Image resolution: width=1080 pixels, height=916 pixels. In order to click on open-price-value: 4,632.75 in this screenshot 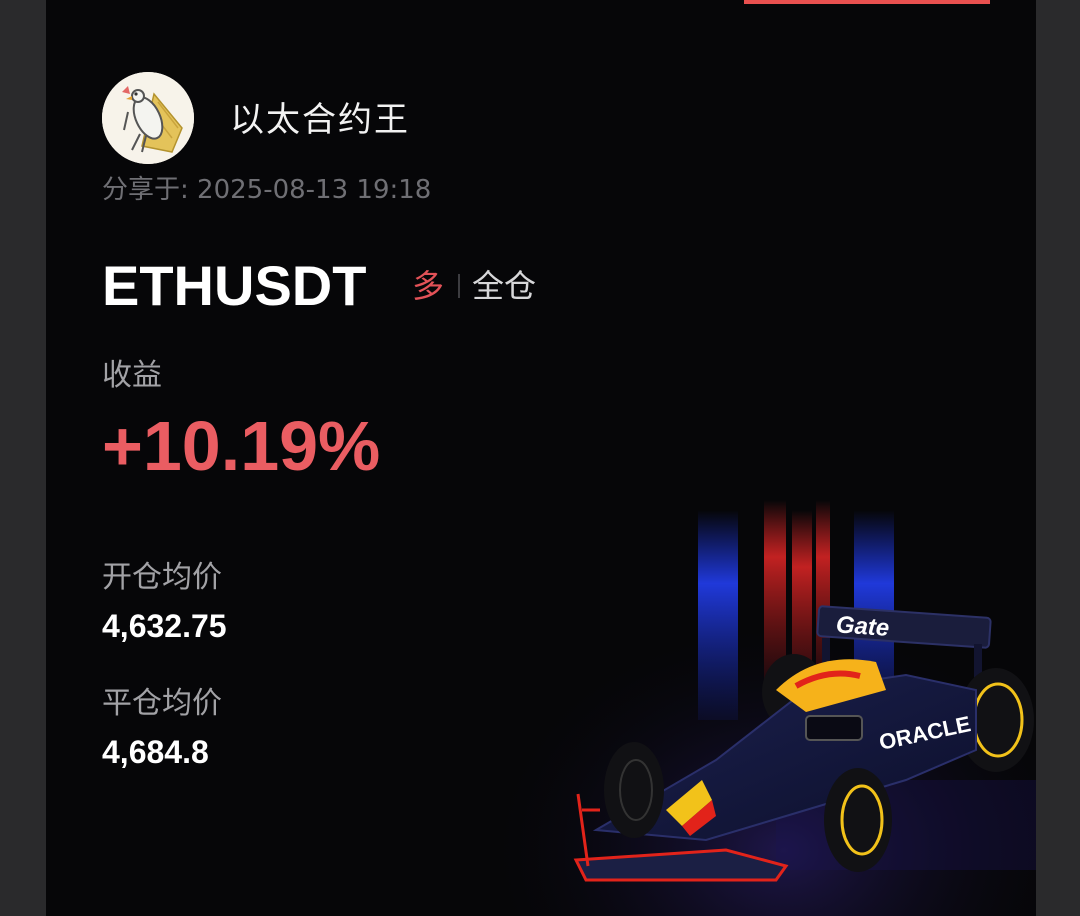, I will do `click(164, 626)`.